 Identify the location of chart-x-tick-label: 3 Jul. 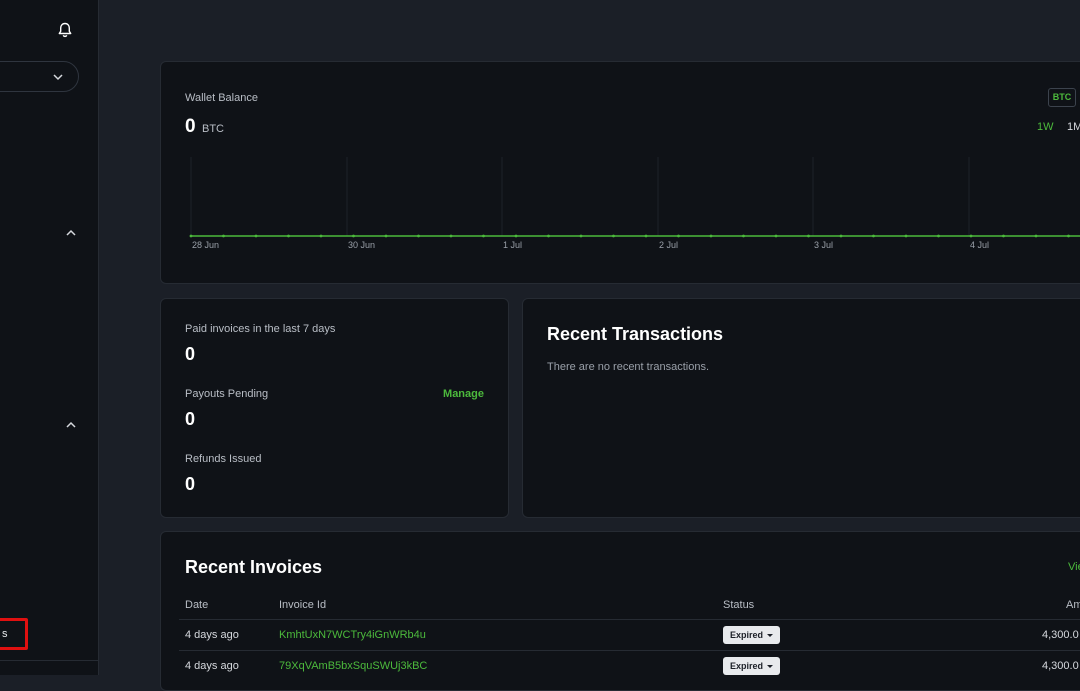
(823, 245).